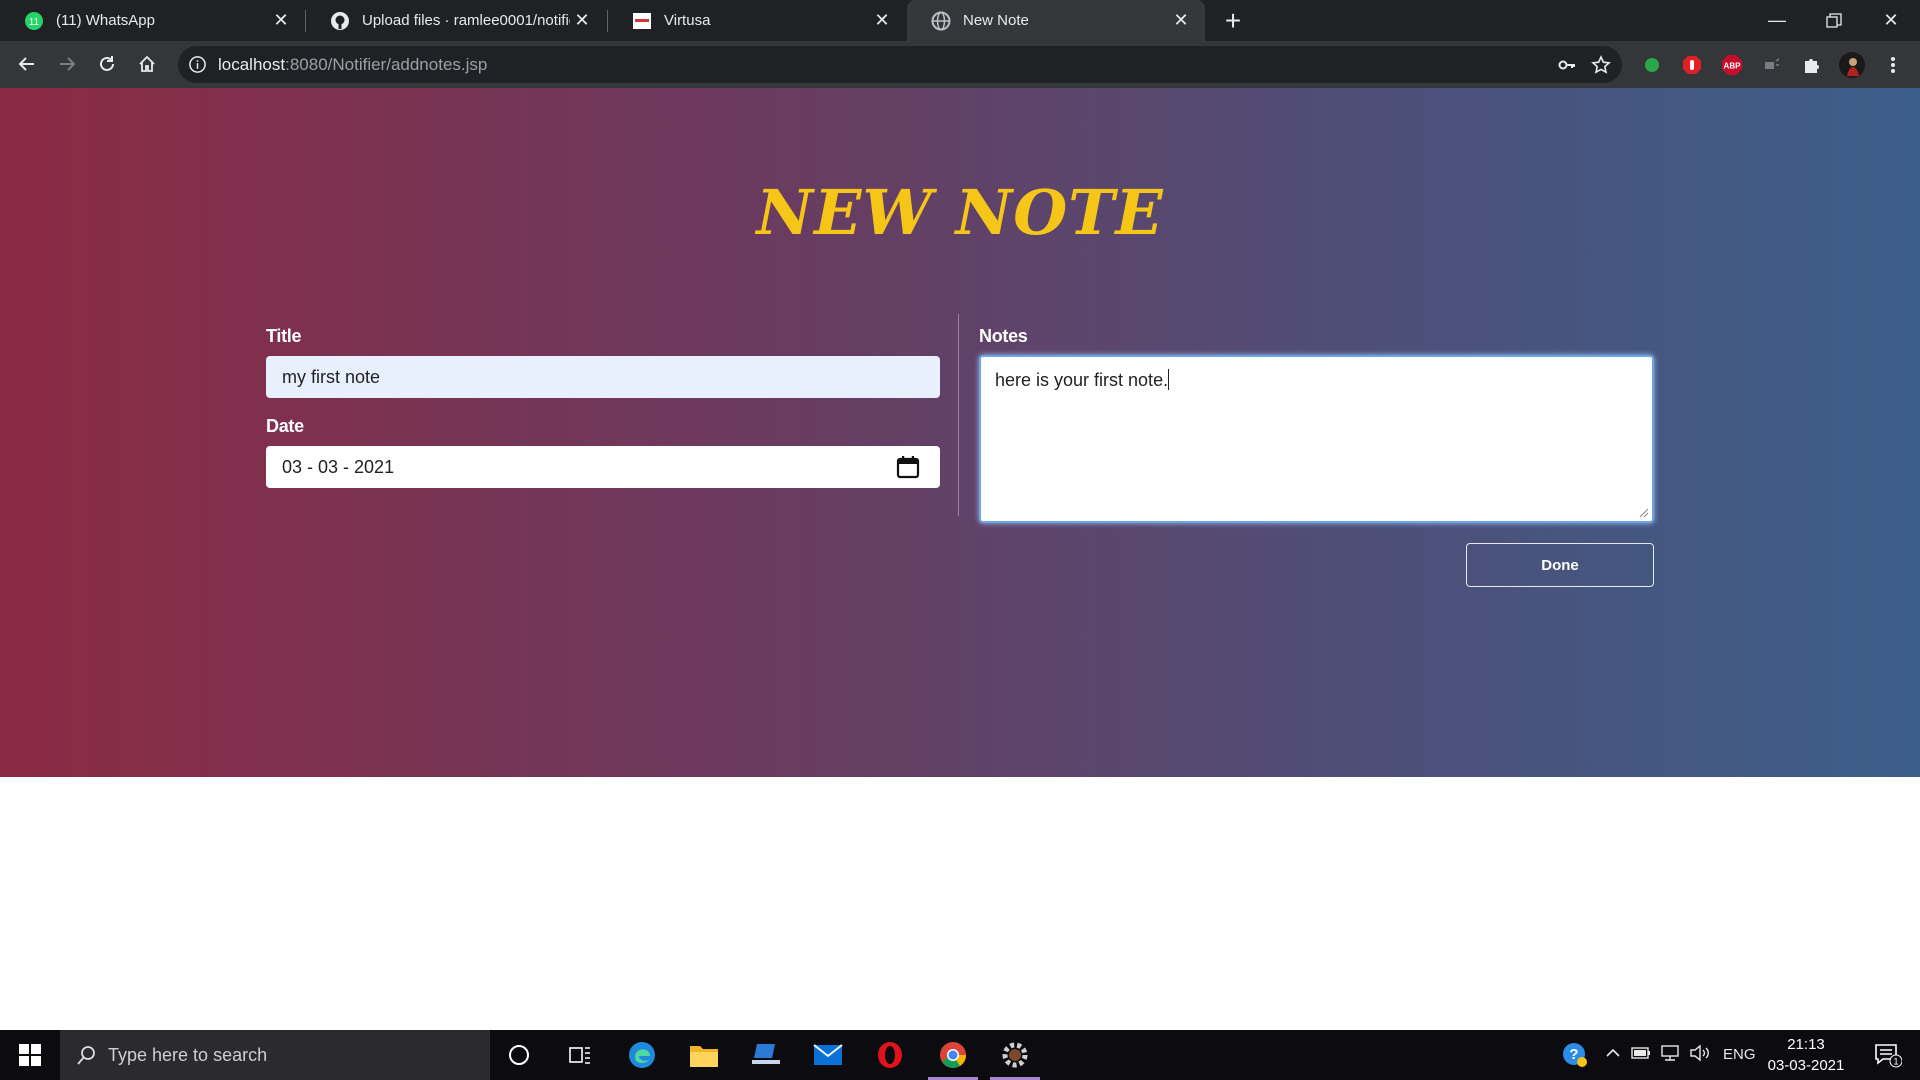  I want to click on cortana-circle-icon, so click(519, 1055).